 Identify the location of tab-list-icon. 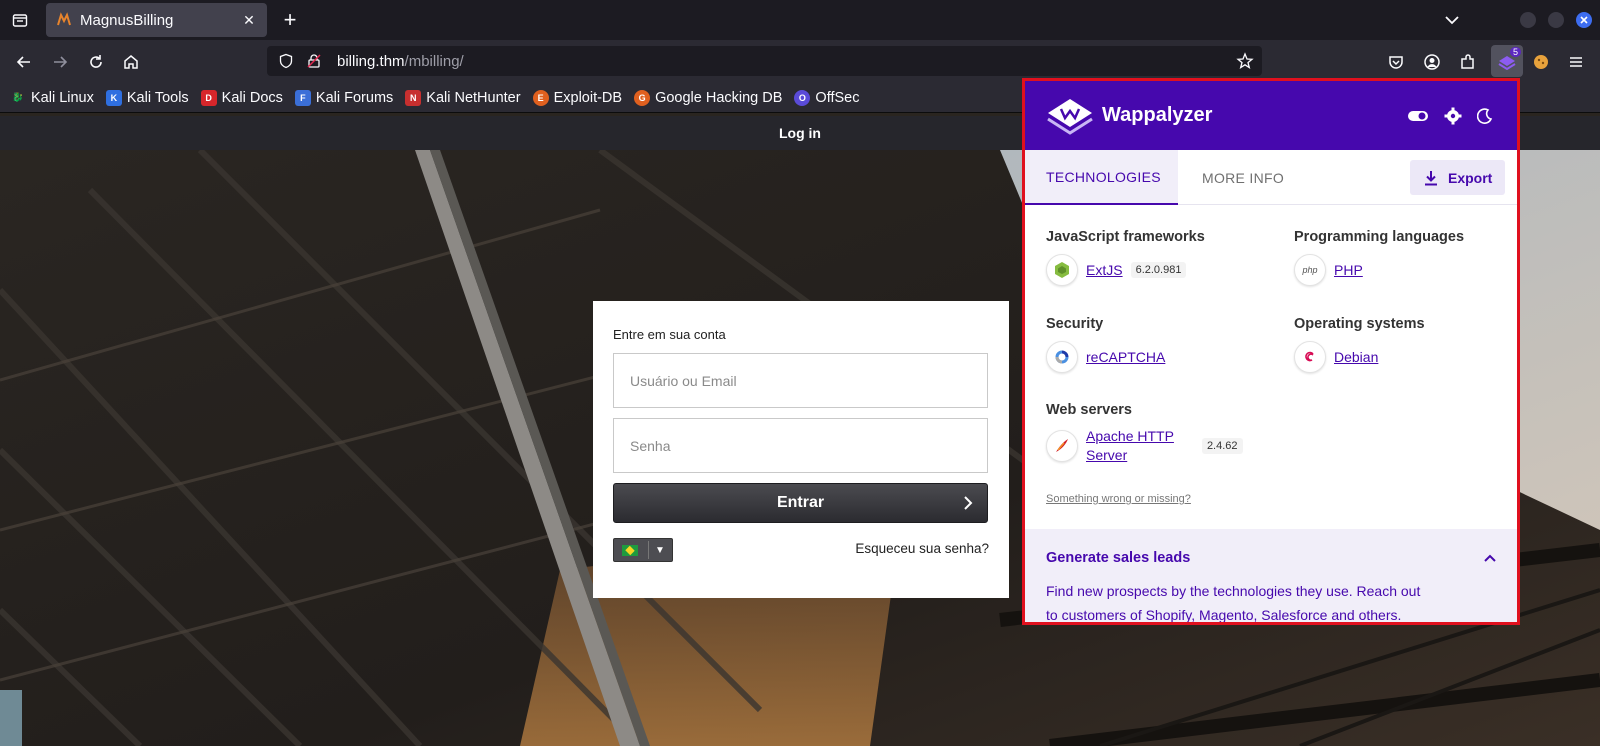
(20, 20).